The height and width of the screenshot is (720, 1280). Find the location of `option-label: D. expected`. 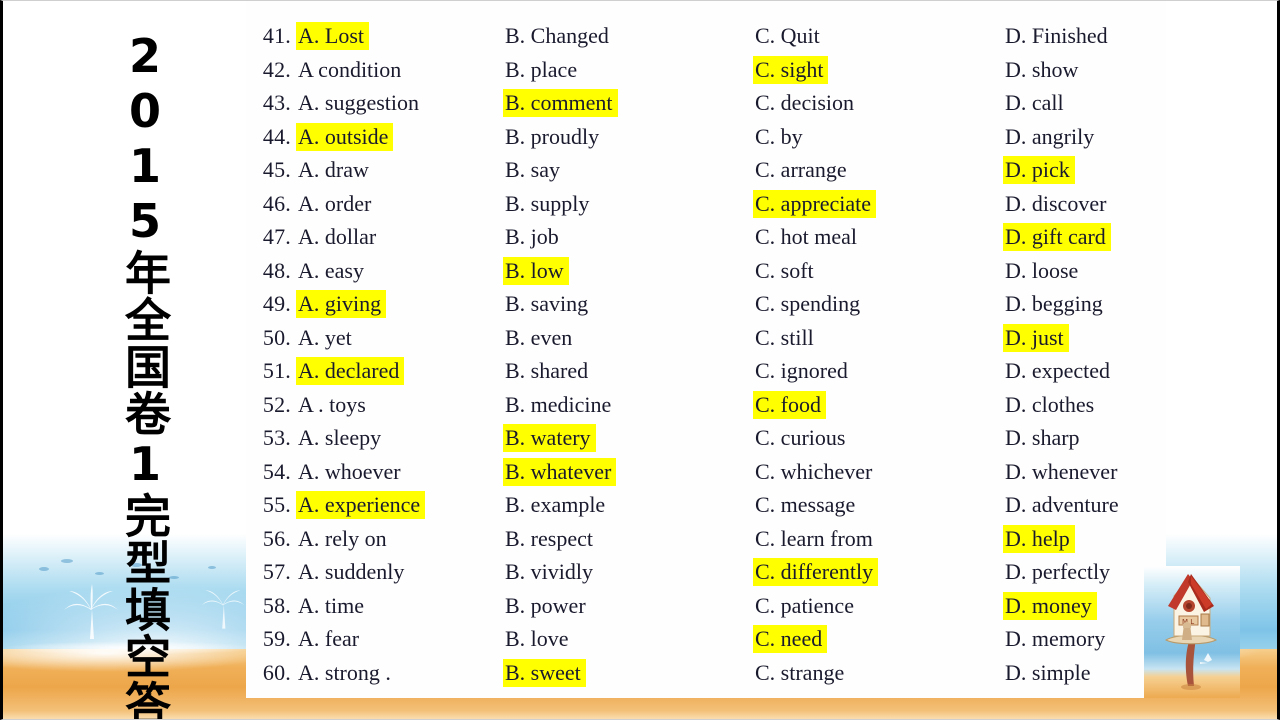

option-label: D. expected is located at coordinates (1058, 370).